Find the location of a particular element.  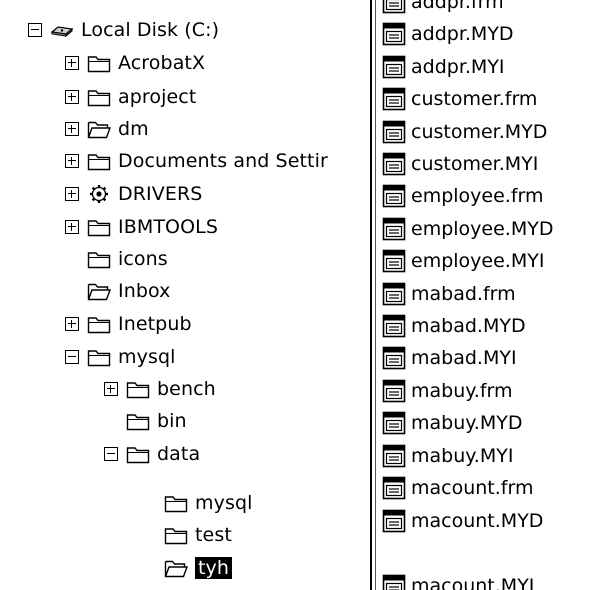

tree-node-dm: dm is located at coordinates (107, 129).